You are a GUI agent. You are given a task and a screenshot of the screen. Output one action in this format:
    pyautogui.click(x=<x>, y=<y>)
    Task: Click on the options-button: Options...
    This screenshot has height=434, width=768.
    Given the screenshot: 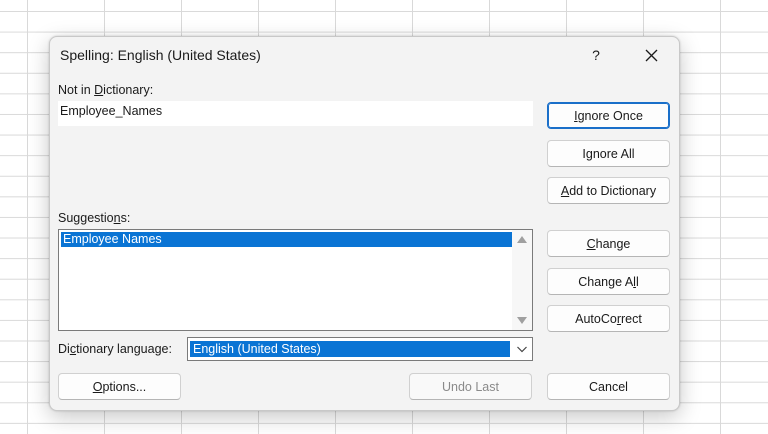 What is the action you would take?
    pyautogui.click(x=119, y=386)
    